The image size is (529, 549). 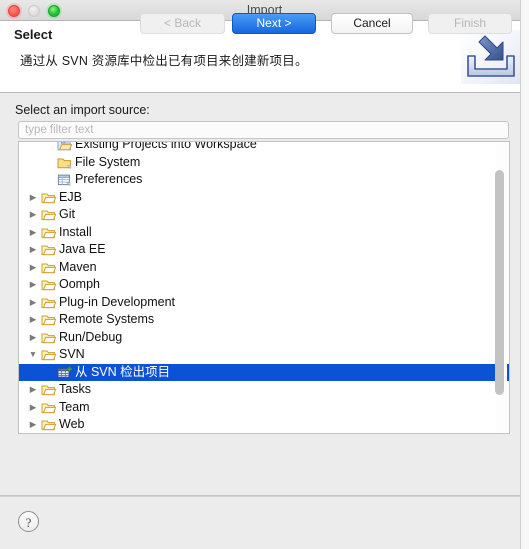 I want to click on tree-row: ▶ Java EE, so click(x=264, y=250).